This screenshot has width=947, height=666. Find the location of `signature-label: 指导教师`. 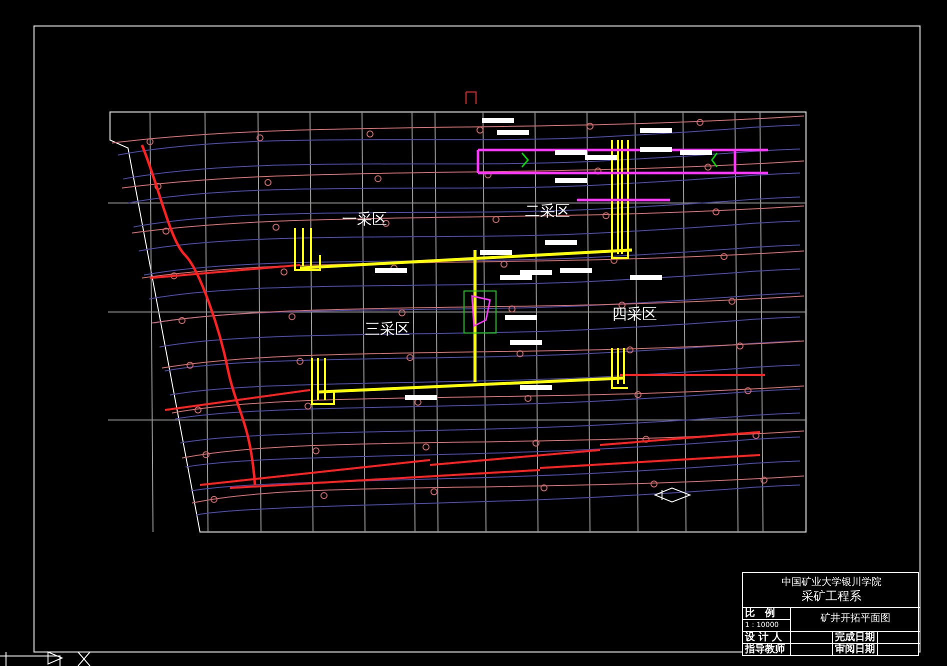

signature-label: 指导教师 is located at coordinates (767, 648).